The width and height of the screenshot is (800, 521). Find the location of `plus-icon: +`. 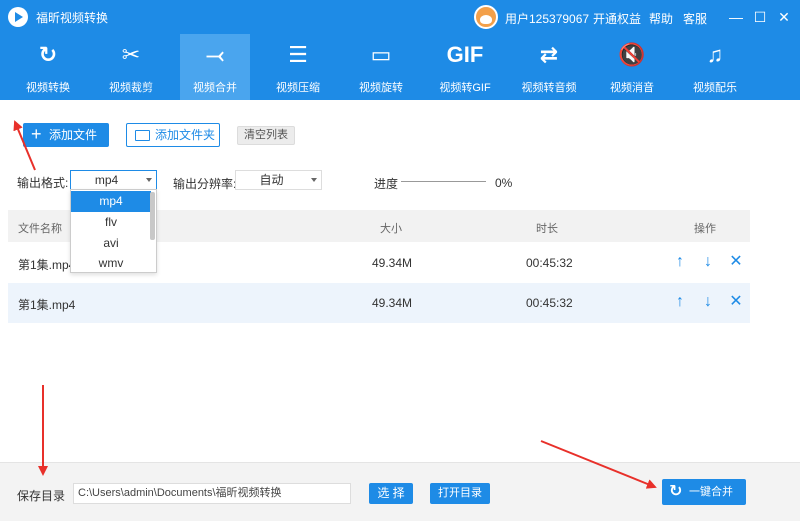

plus-icon: + is located at coordinates (36, 134).